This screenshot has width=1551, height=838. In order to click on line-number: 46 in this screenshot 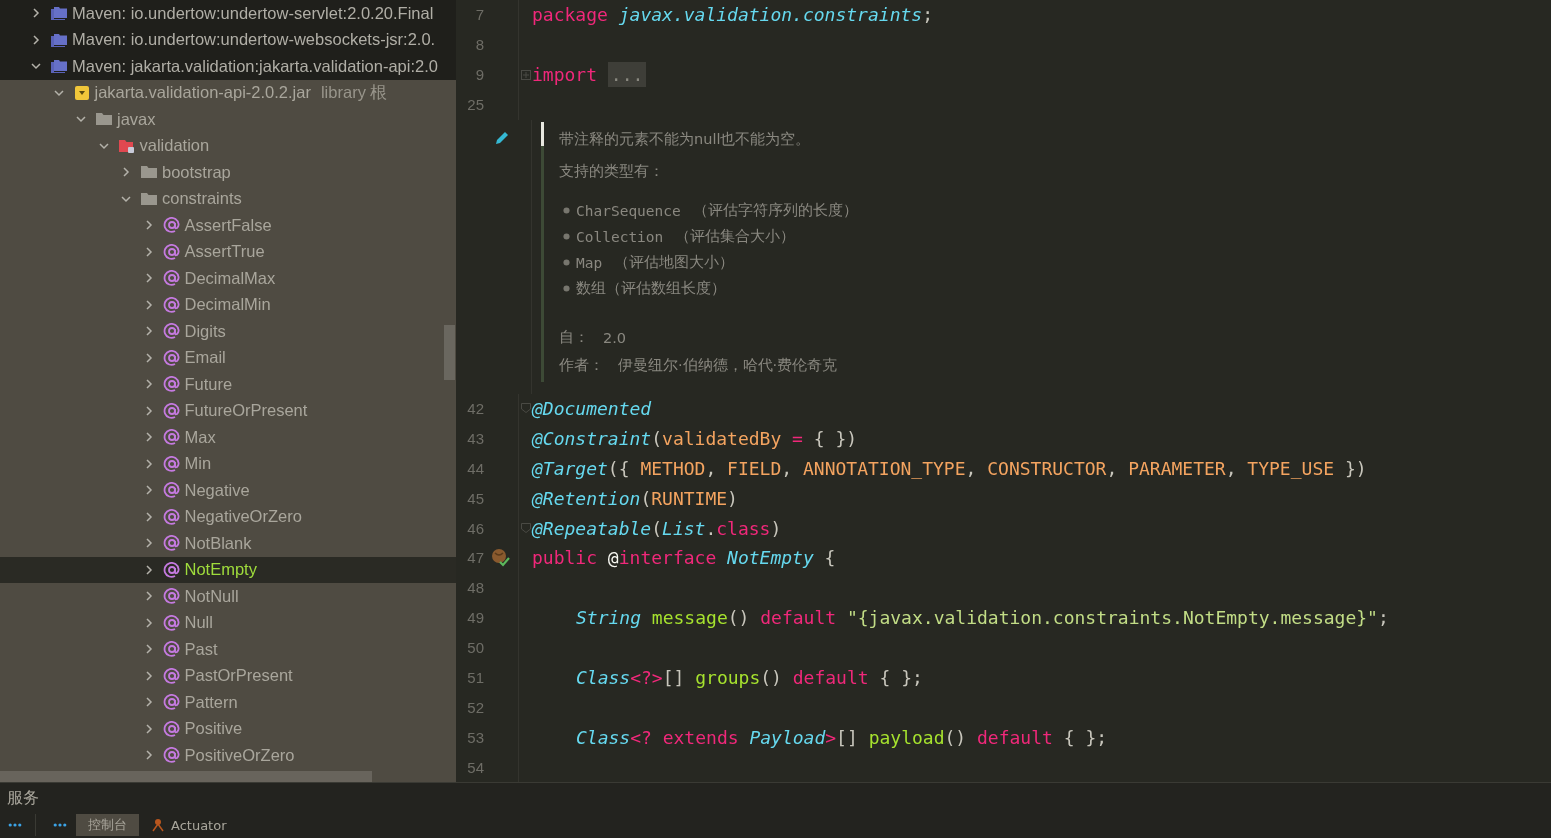, I will do `click(475, 528)`.